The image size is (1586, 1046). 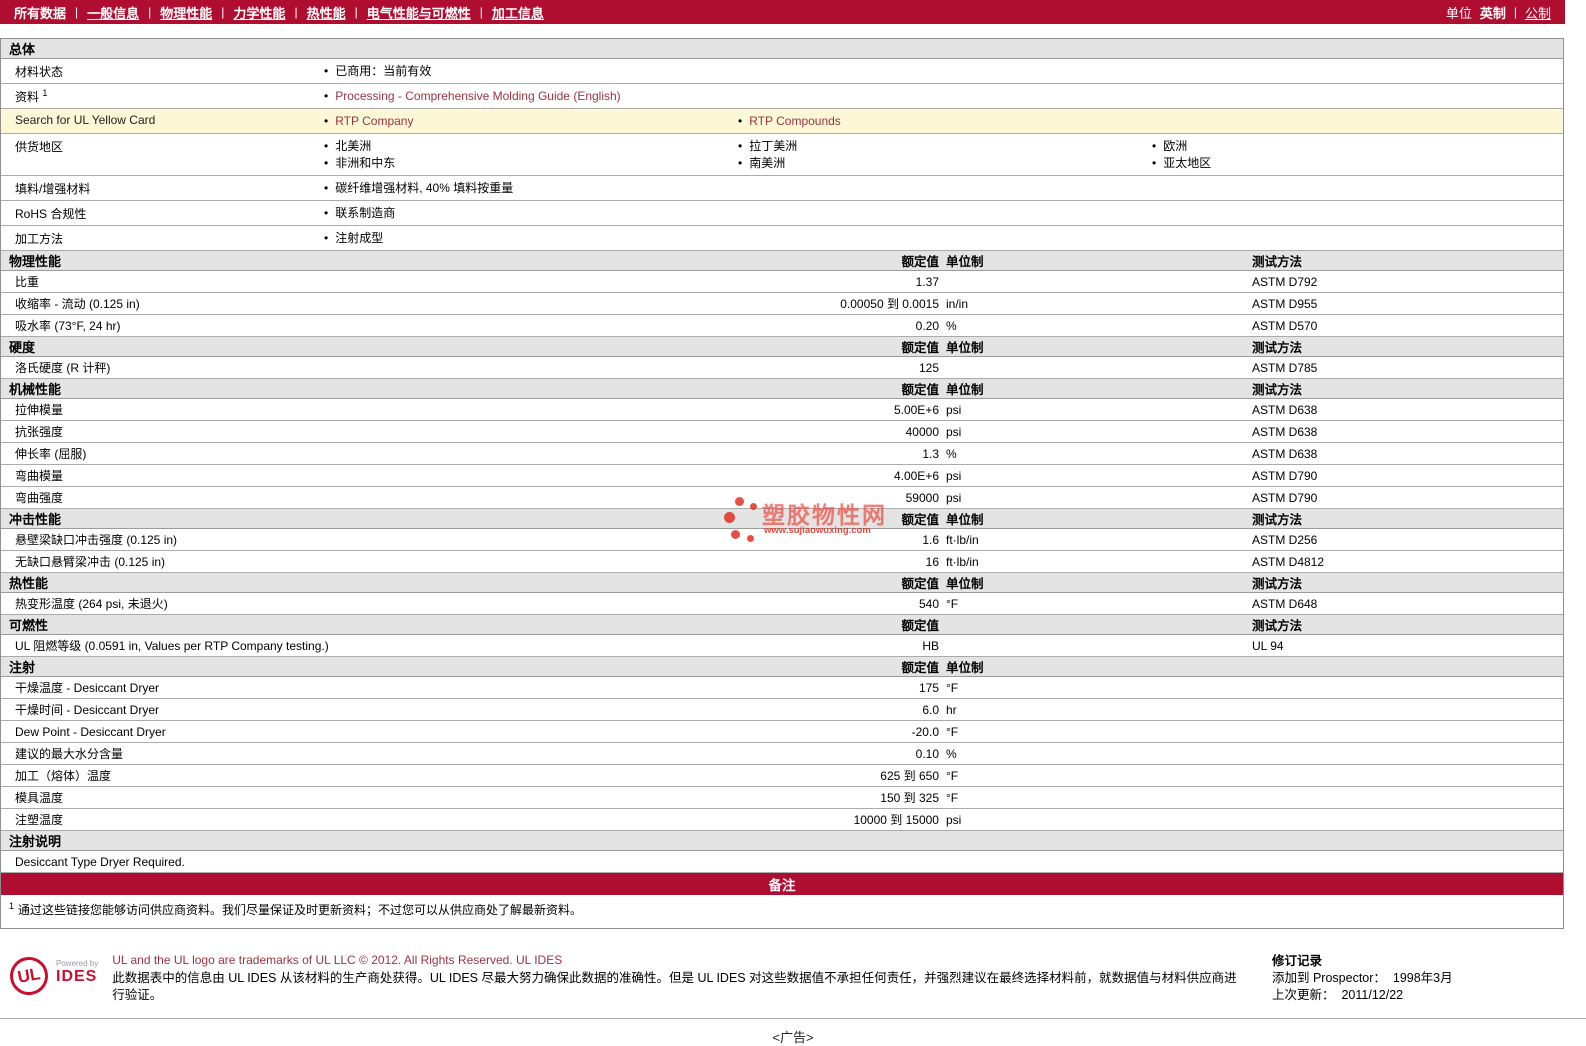 What do you see at coordinates (523, 69) in the screenshot?
I see `bullet-column: • 已商用：当前有效` at bounding box center [523, 69].